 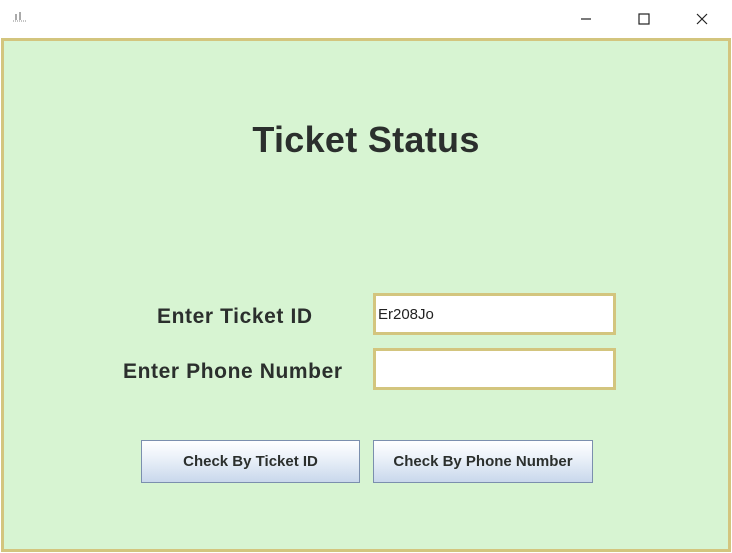 I want to click on close-button, so click(x=702, y=19).